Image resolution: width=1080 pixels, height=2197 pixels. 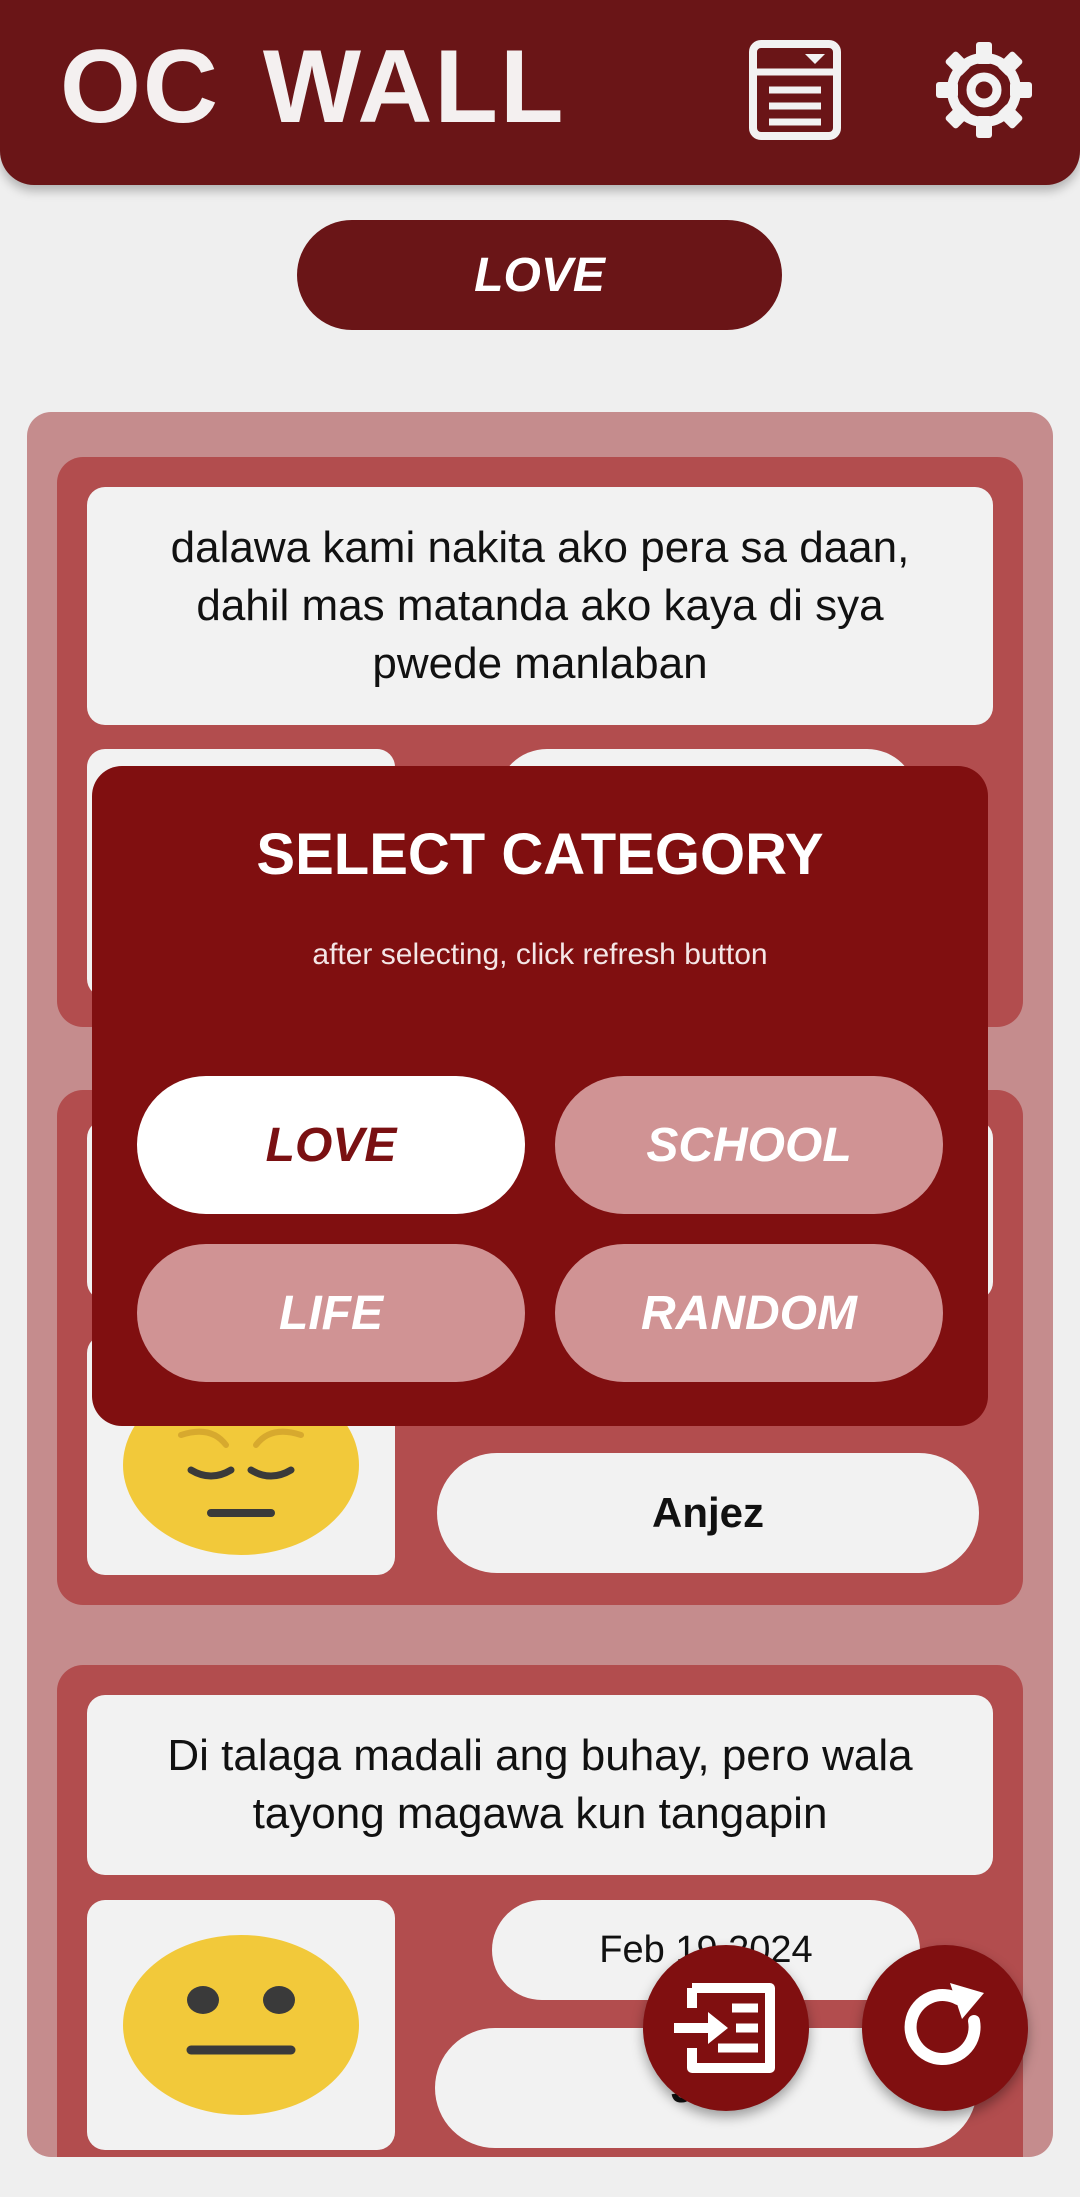 I want to click on gear-icon, so click(x=984, y=90).